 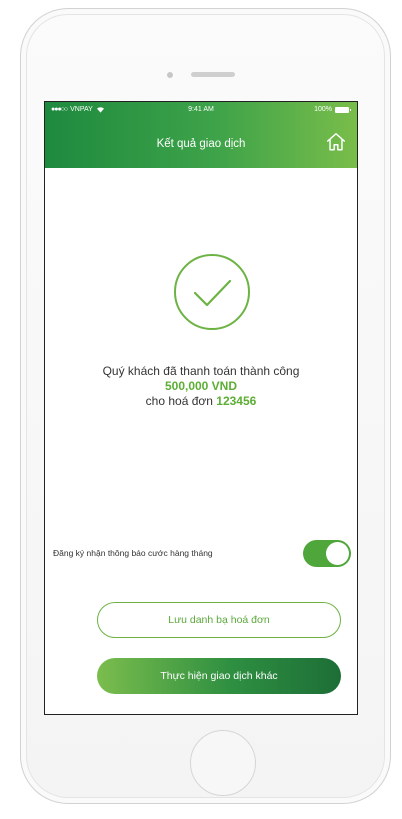 What do you see at coordinates (201, 144) in the screenshot?
I see `page-title: Kết quả giao dịch` at bounding box center [201, 144].